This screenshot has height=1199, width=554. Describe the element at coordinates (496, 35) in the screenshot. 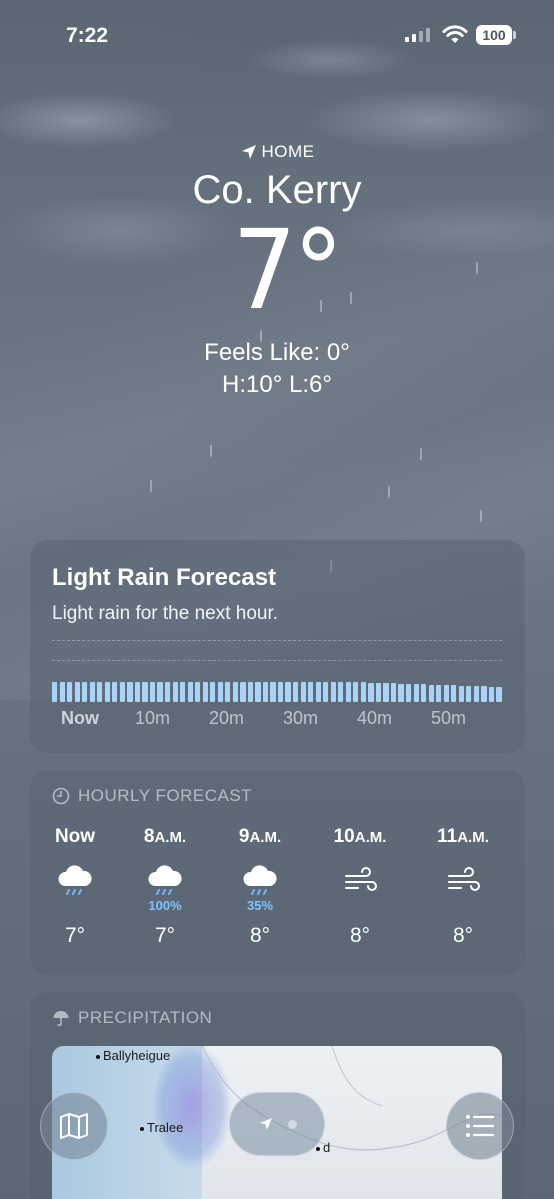

I see `battery-icon: 100` at that location.